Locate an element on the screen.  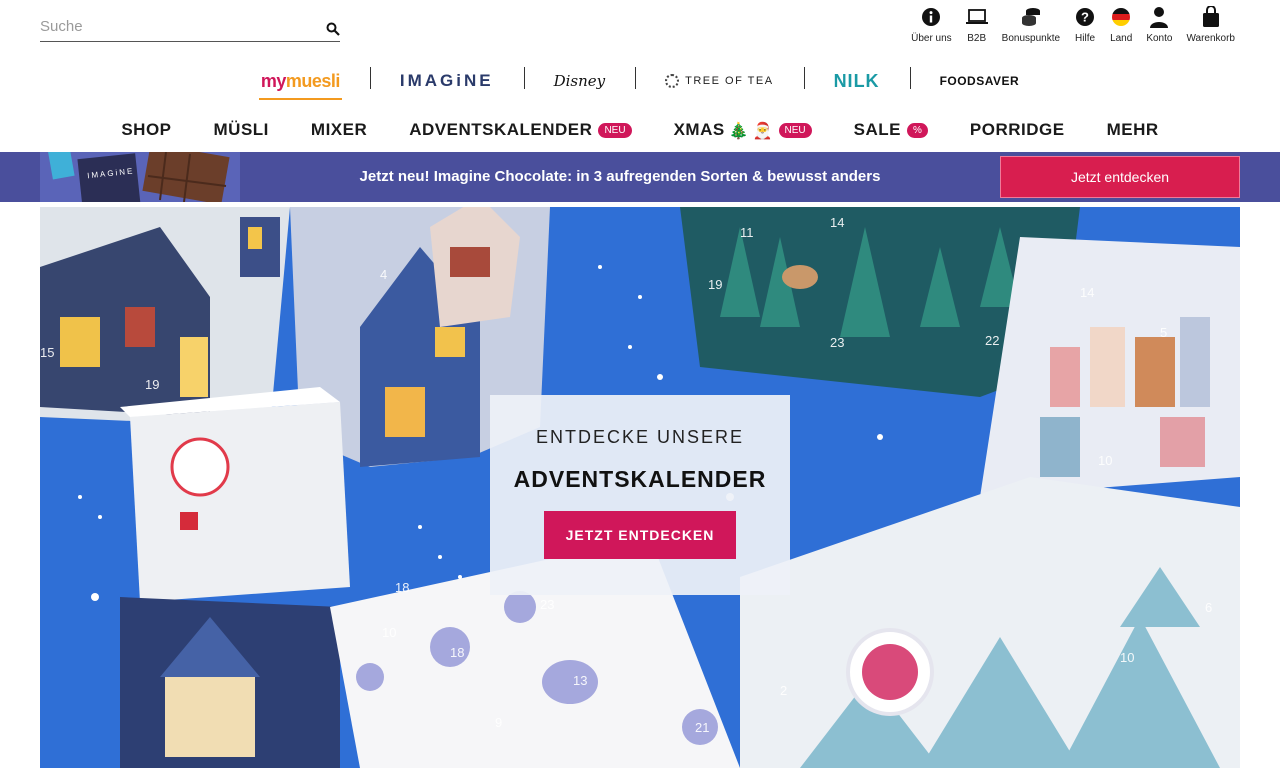
nav-adventskalender-label: ADVENTSKALENDER is located at coordinates (501, 129).